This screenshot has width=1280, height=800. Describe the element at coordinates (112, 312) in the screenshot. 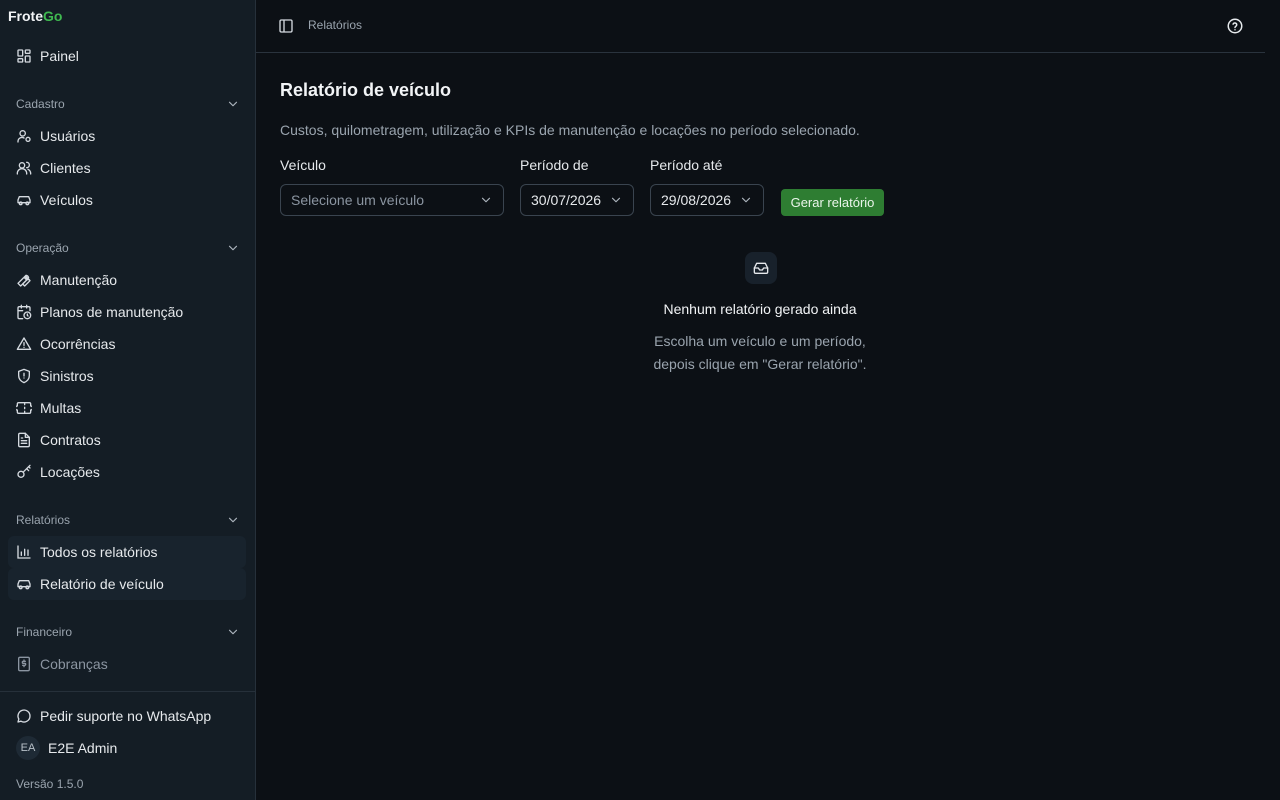

I see `sidebar-item-label: Planos de manutenção` at that location.